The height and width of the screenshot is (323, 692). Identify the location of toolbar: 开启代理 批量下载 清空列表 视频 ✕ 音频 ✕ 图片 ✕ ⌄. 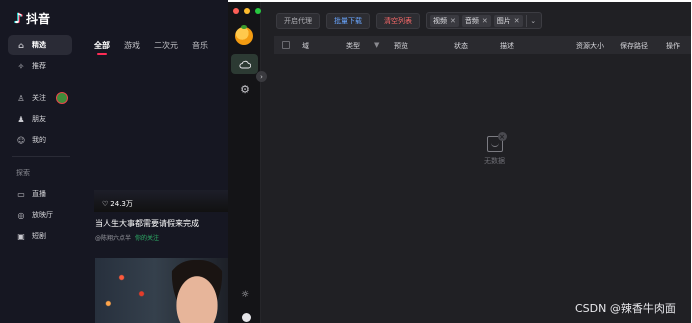
(409, 20).